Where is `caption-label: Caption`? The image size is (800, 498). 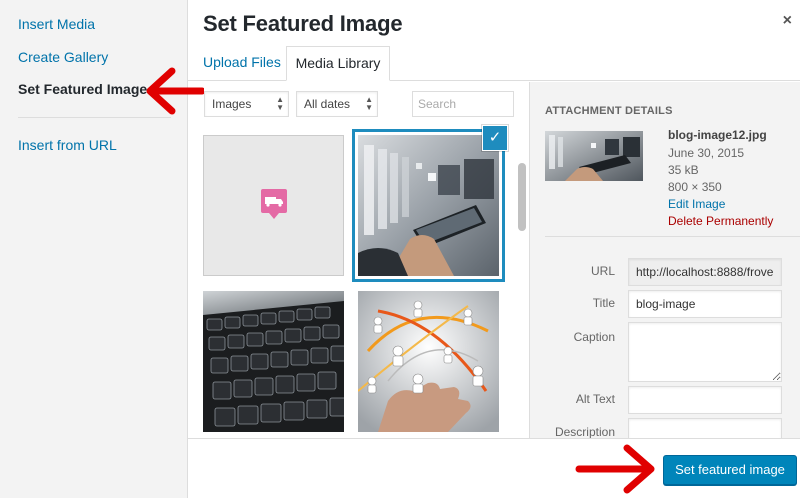
caption-label: Caption is located at coordinates (594, 337).